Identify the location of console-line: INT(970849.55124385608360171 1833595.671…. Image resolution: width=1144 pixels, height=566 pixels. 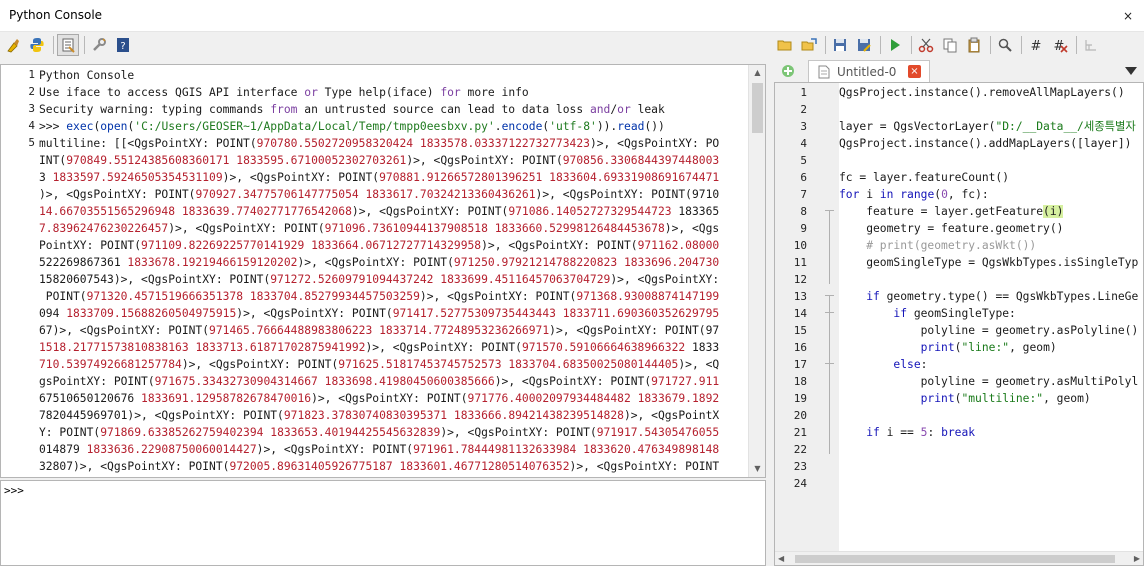
(379, 160).